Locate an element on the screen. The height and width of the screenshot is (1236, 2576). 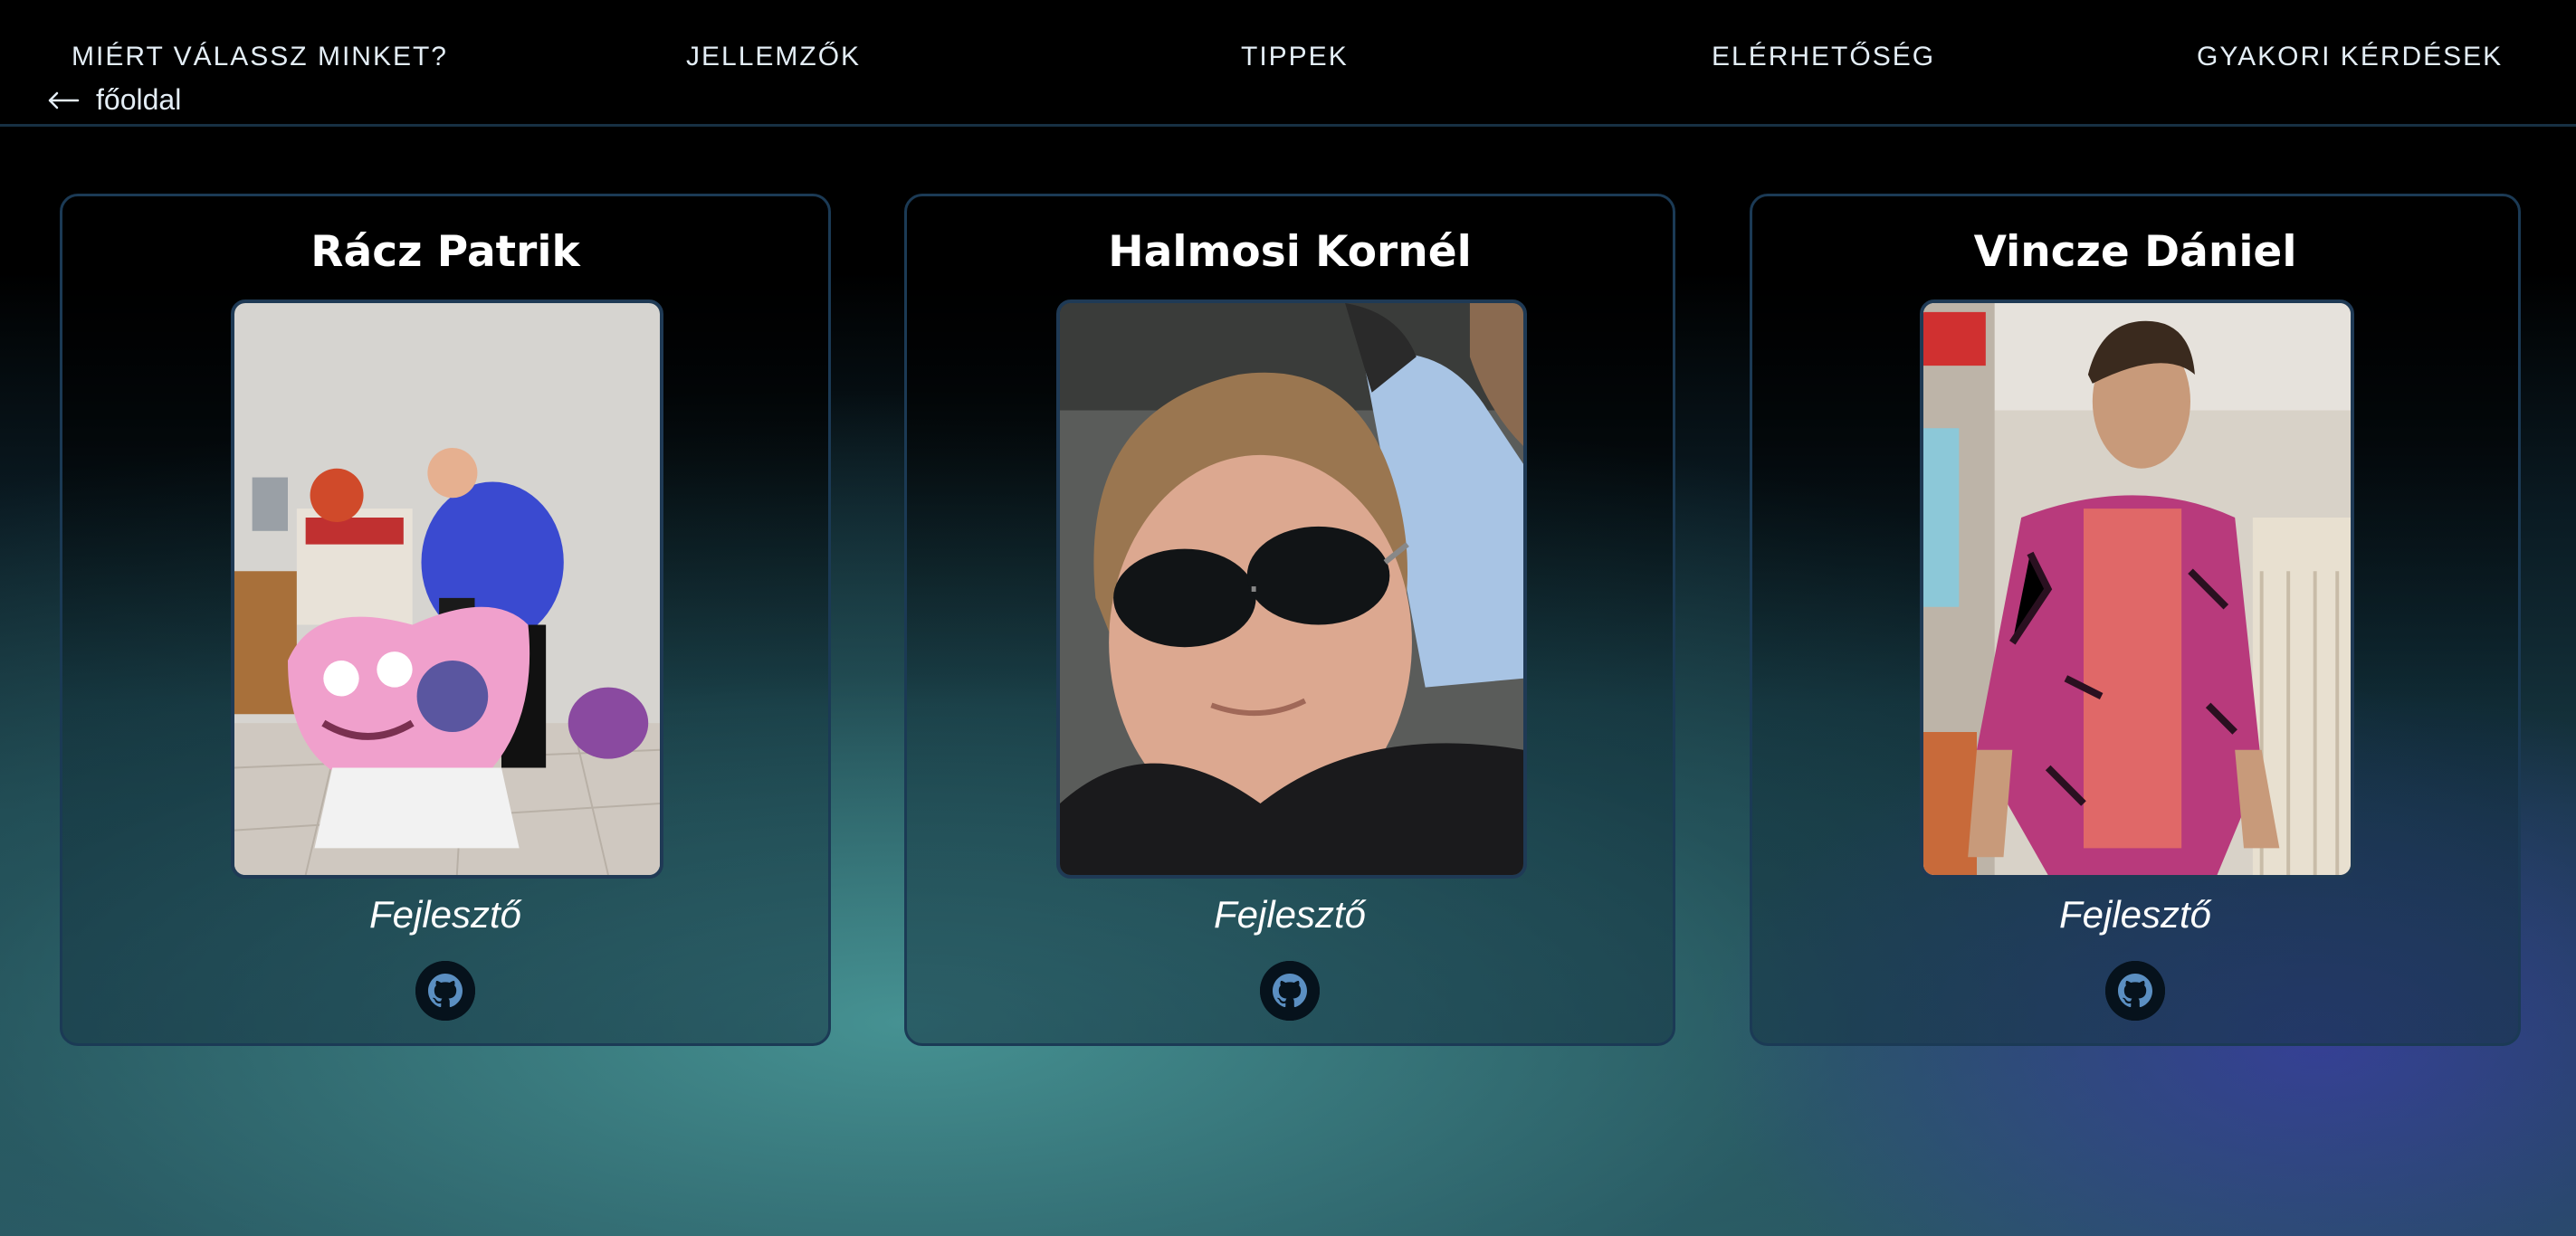
member-name: Rácz Patrik is located at coordinates (445, 252).